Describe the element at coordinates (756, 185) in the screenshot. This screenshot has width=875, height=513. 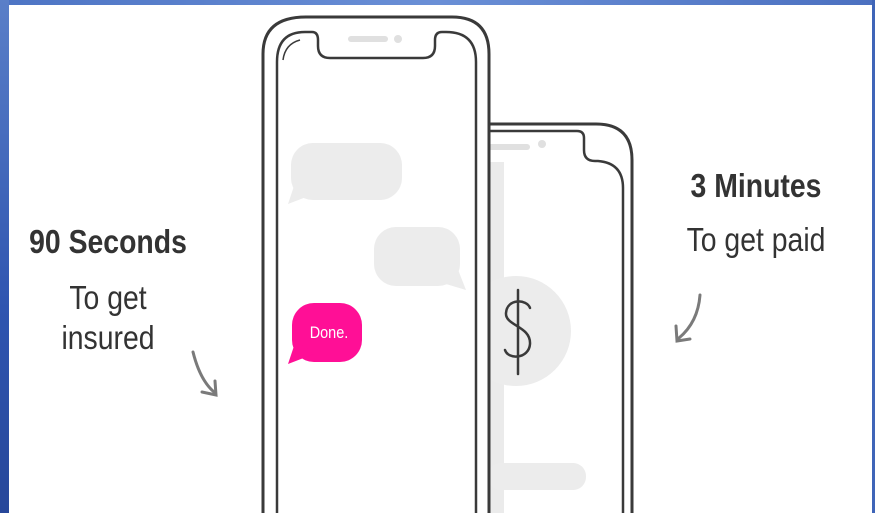
I see `payout-time-headline: 3 Minutes` at that location.